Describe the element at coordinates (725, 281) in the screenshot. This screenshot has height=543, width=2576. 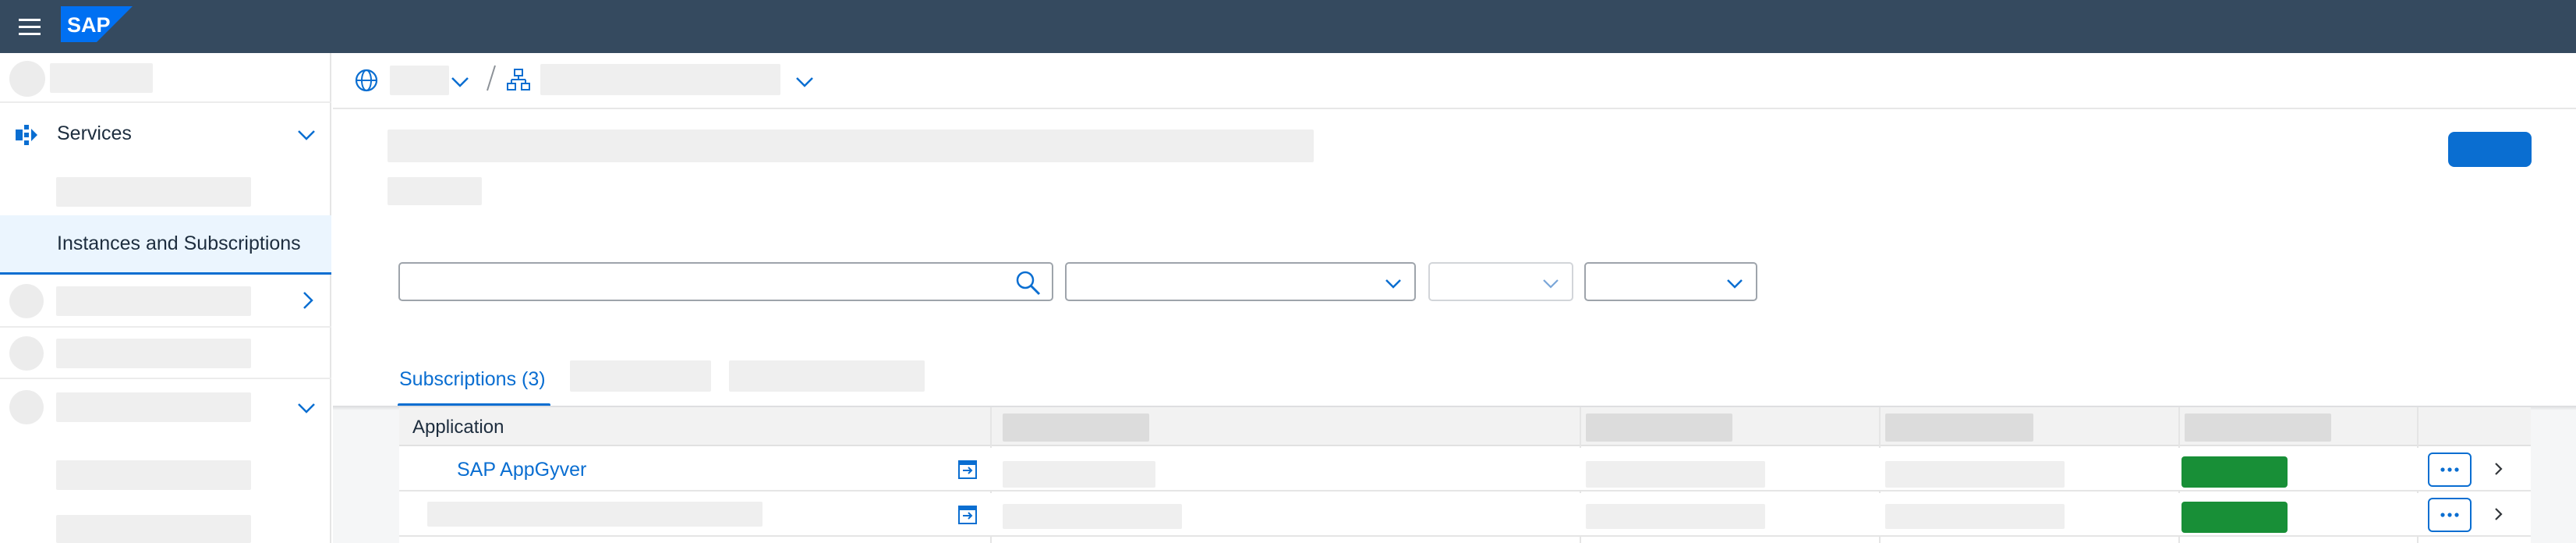
I see `search-input` at that location.